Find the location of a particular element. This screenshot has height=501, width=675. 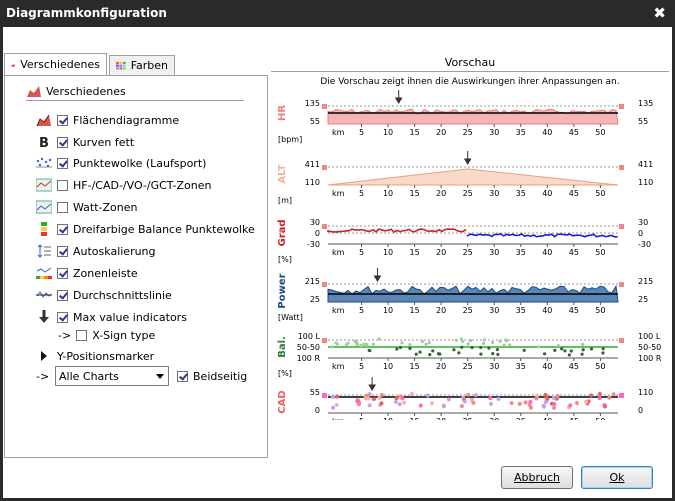

chart-y-label-right: 100 R is located at coordinates (650, 358).